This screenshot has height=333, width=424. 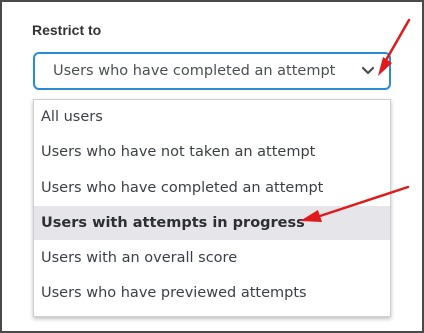 I want to click on restrict-to-select: Users who have completed an attempt, so click(x=212, y=71).